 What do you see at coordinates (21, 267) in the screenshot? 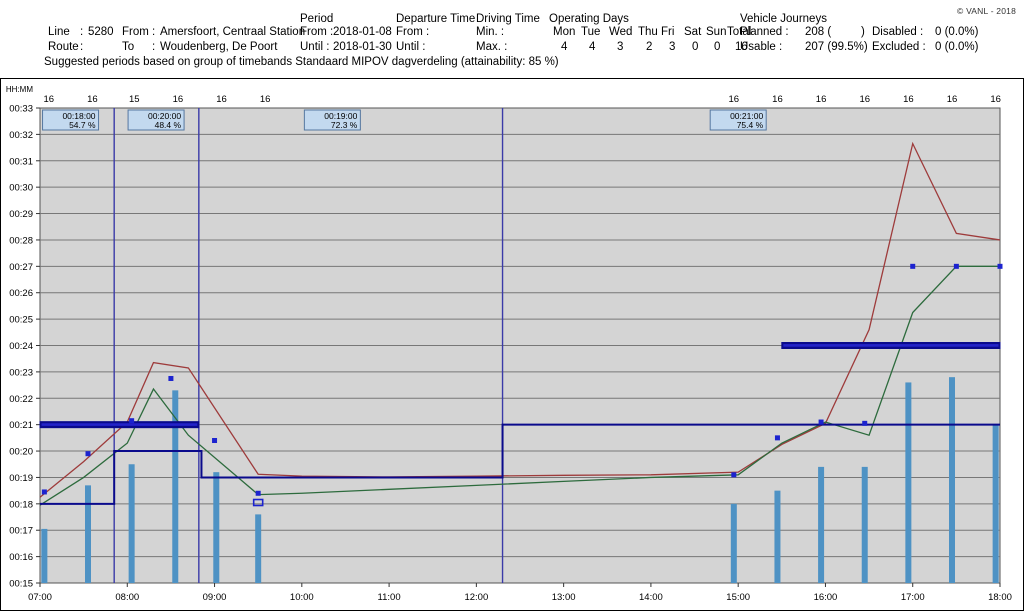
I see `ytick-label-00:27: 00:27` at bounding box center [21, 267].